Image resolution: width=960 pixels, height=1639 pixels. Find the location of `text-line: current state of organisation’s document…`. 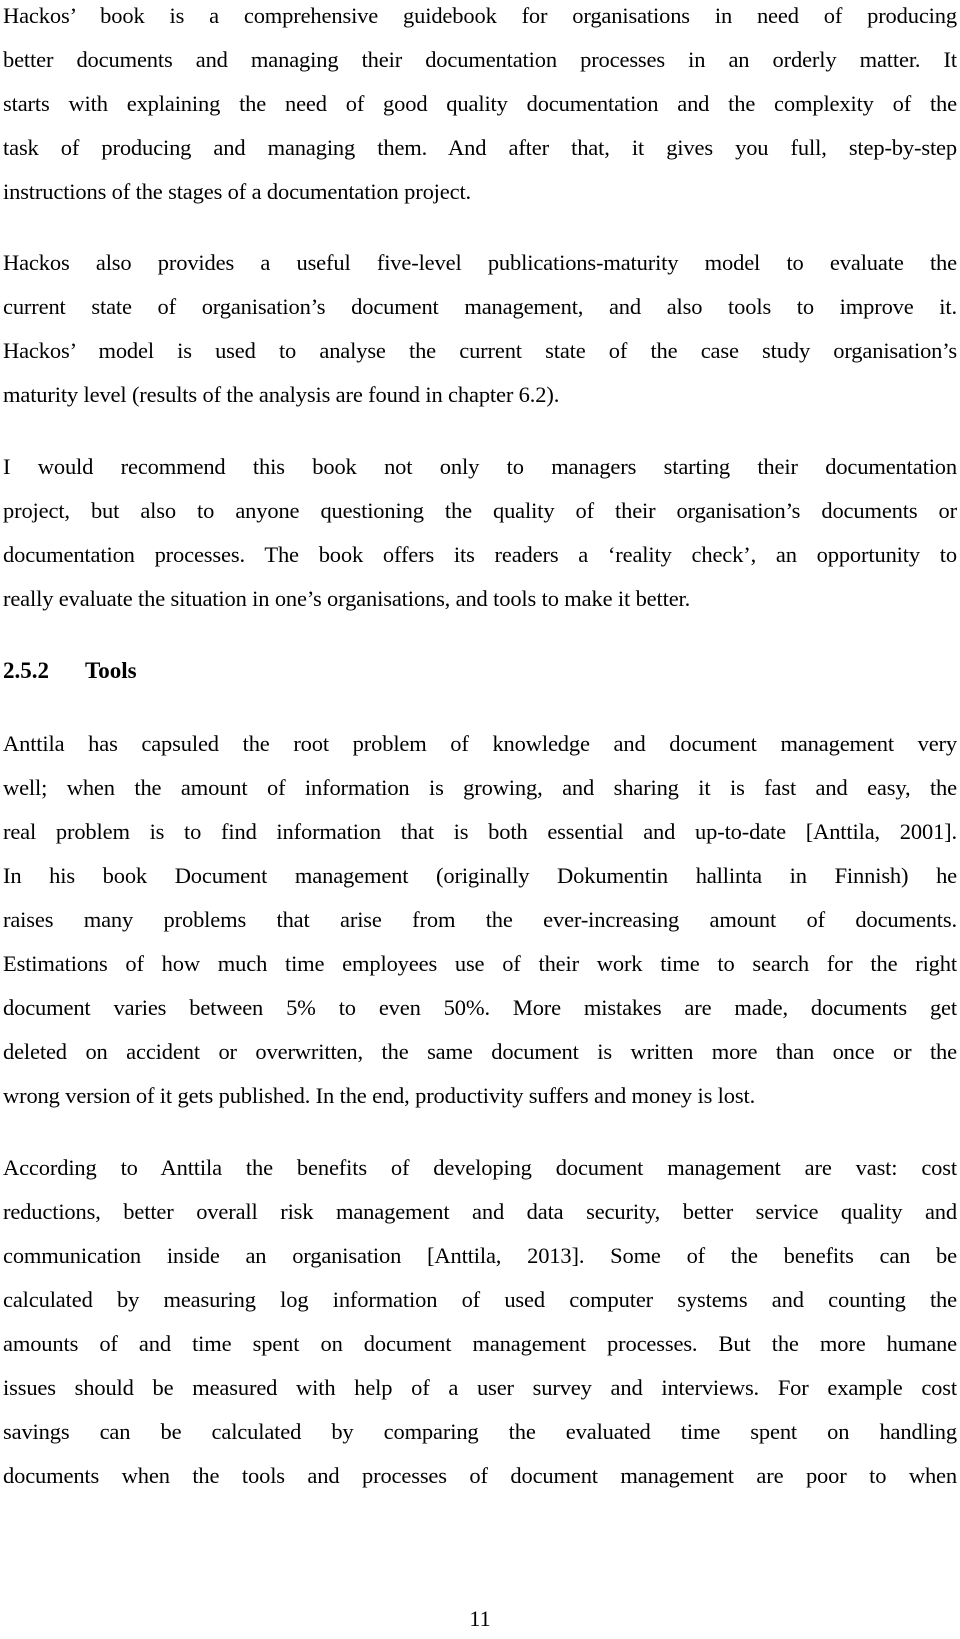

text-line: current state of organisation’s document… is located at coordinates (480, 306).